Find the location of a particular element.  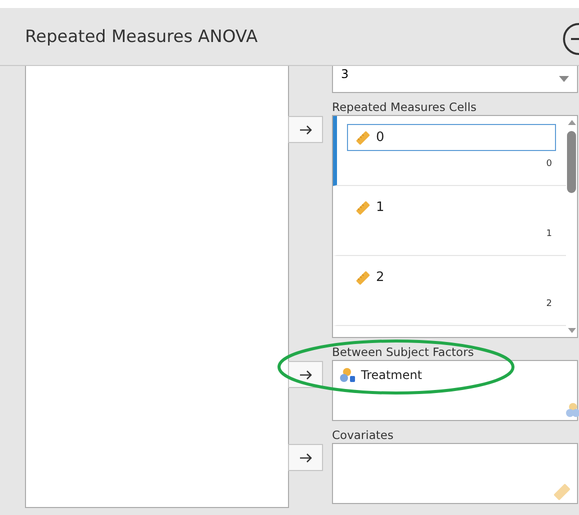

scroll-down-icon is located at coordinates (572, 330).